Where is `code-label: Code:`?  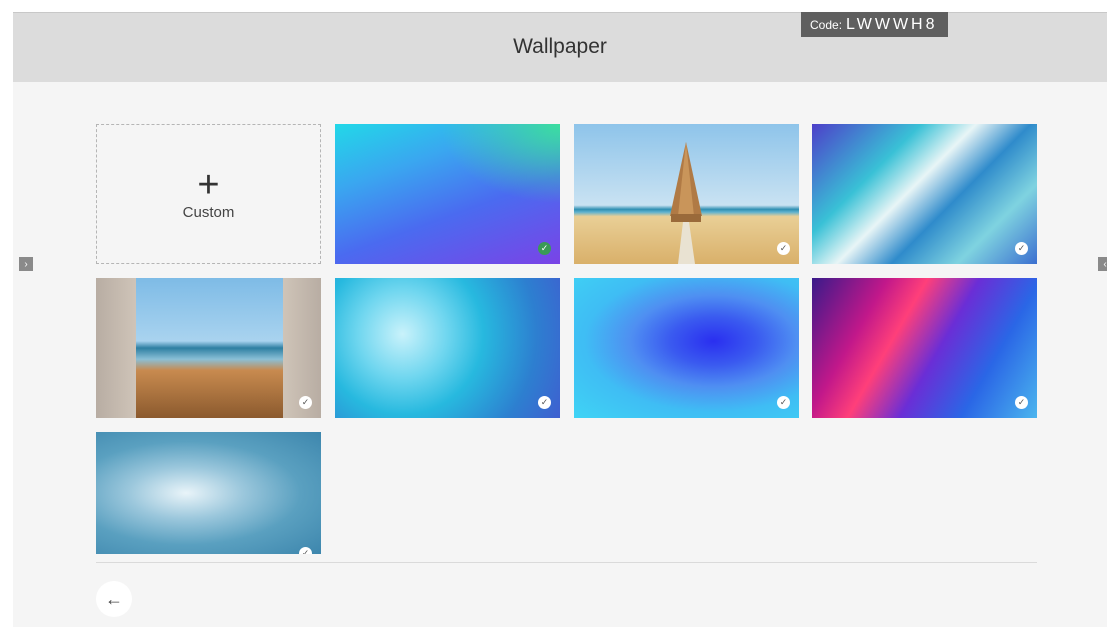
code-label: Code: is located at coordinates (826, 24).